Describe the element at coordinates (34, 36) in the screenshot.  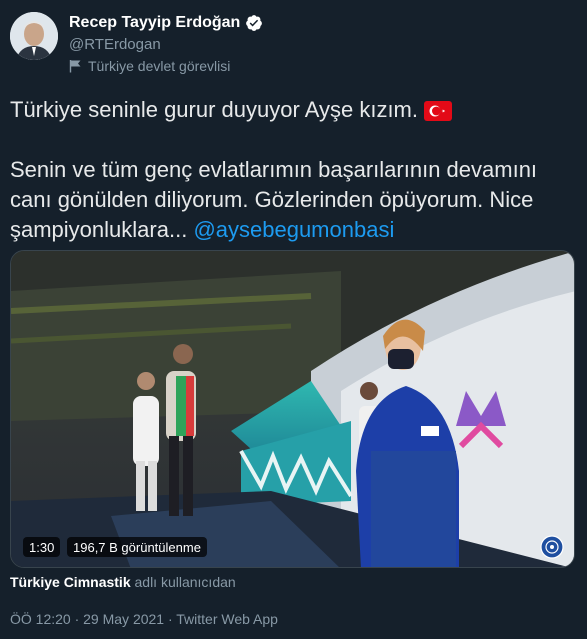
I see `avatar` at that location.